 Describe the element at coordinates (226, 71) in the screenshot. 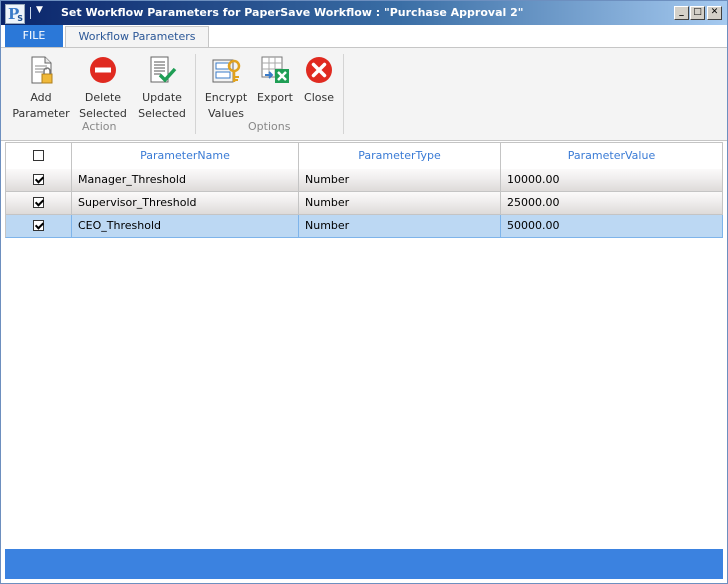

I see `encrypt-icon` at that location.